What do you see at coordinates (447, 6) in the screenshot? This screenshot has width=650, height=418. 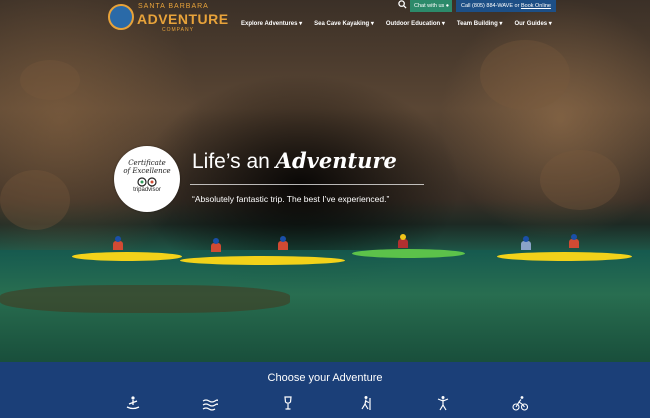 I see `chat-icon: ●` at bounding box center [447, 6].